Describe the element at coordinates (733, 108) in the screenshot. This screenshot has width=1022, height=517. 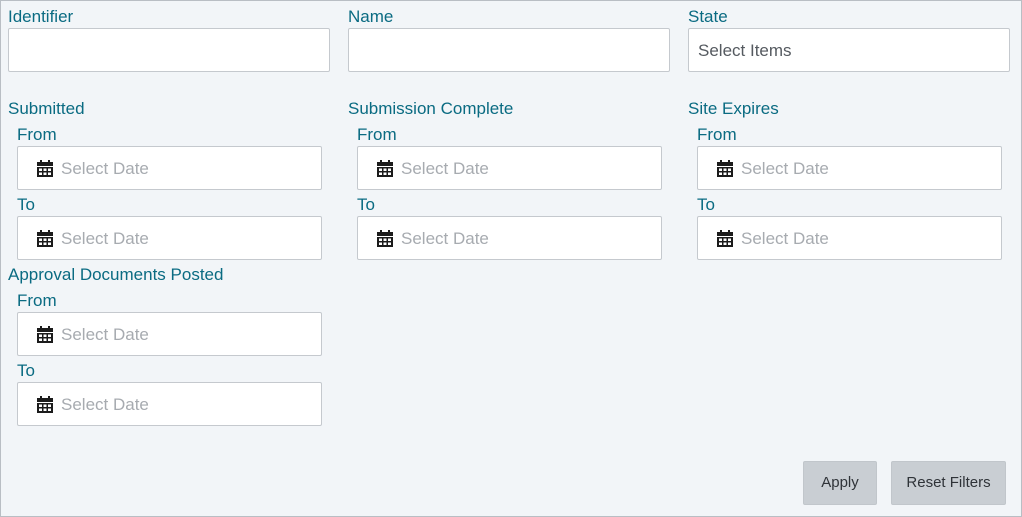
I see `site-expires-label: Site Expires` at that location.